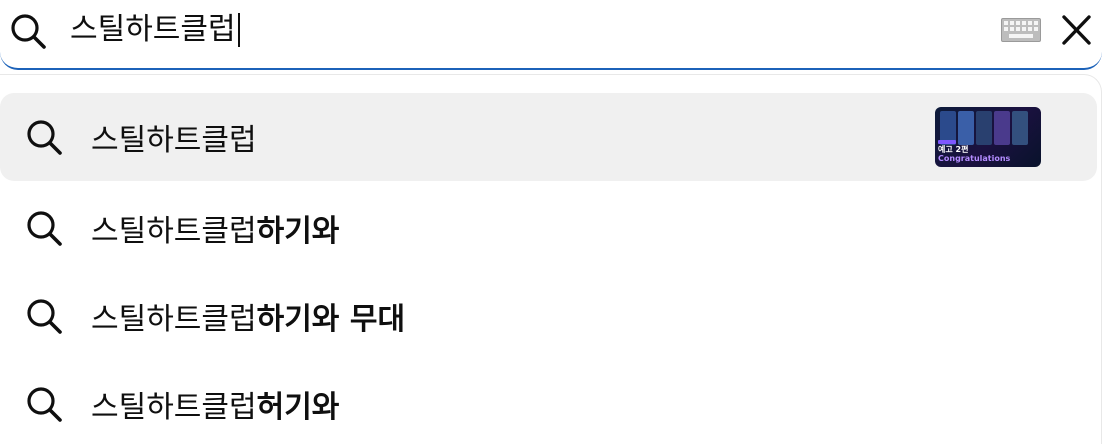 This screenshot has height=448, width=1102. I want to click on keyboard-icon, so click(1021, 30).